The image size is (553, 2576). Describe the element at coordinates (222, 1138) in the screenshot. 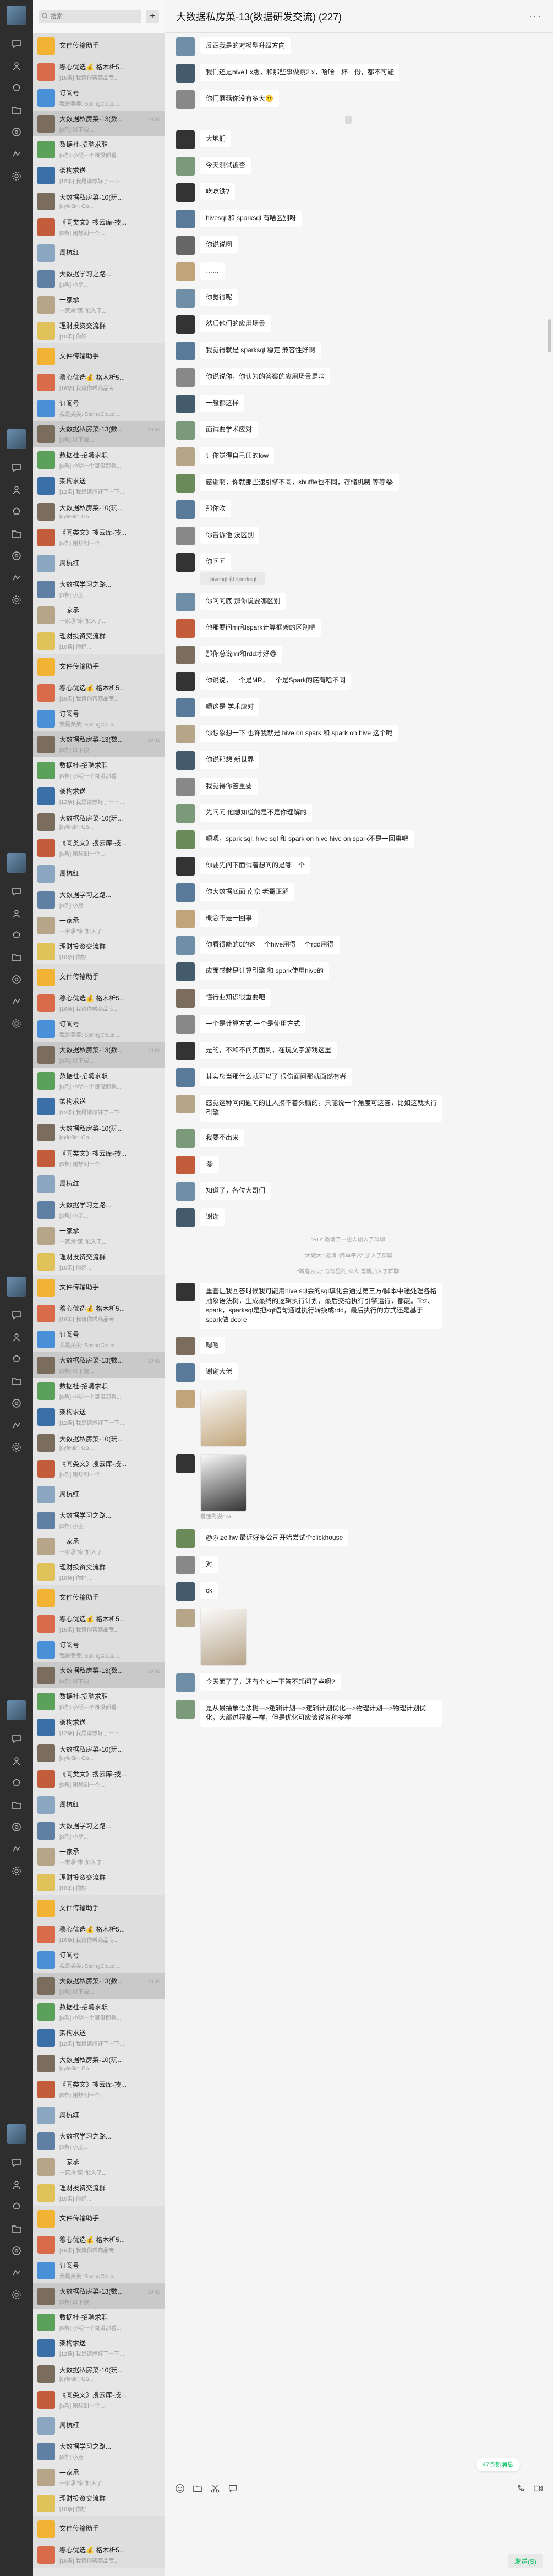

I see `message-bubble: 我要不出来` at that location.